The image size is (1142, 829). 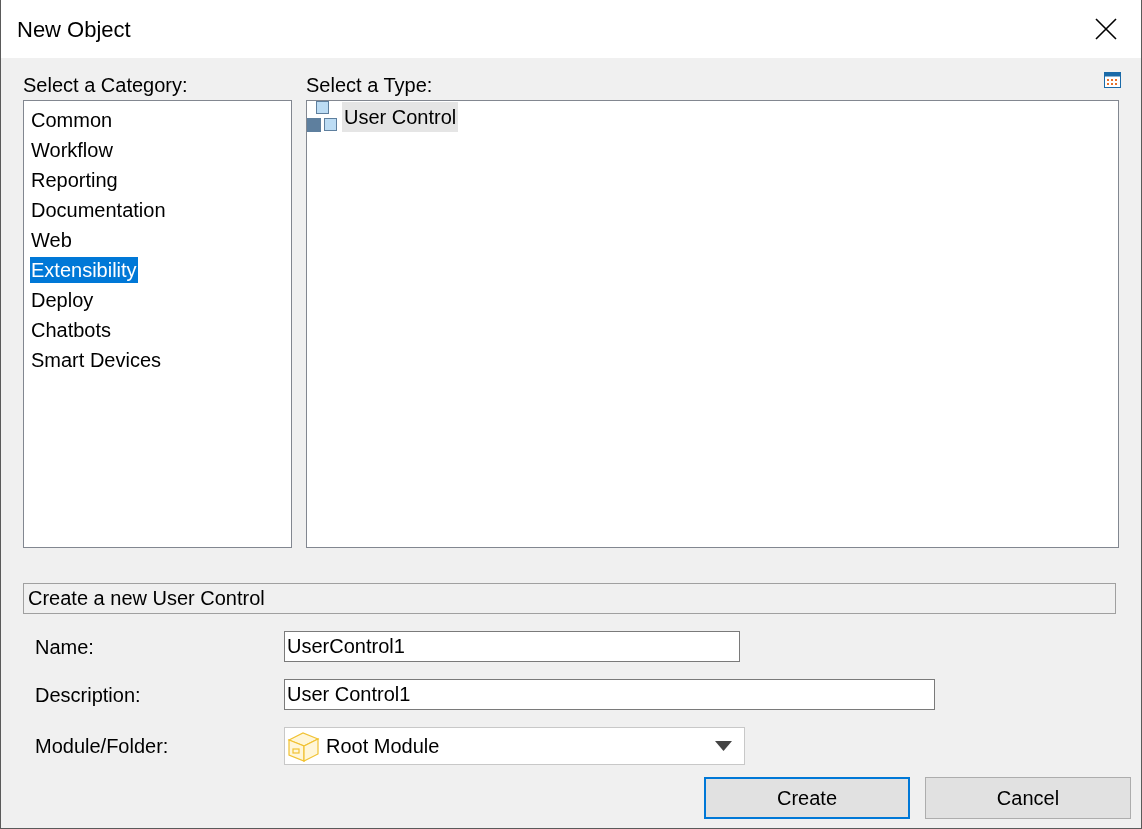 What do you see at coordinates (1028, 798) in the screenshot?
I see `dialog-button: Cancel` at bounding box center [1028, 798].